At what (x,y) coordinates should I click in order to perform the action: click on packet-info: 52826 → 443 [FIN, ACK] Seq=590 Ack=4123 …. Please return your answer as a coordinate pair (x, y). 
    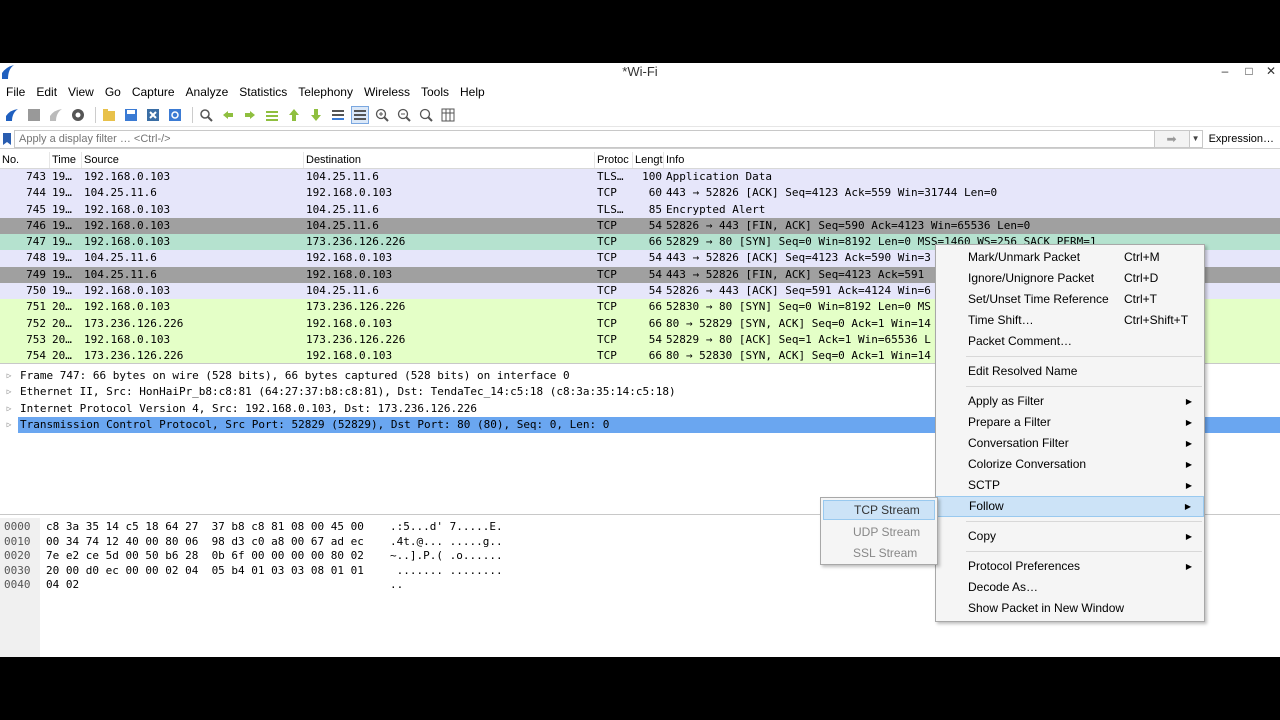
    Looking at the image, I should click on (848, 225).